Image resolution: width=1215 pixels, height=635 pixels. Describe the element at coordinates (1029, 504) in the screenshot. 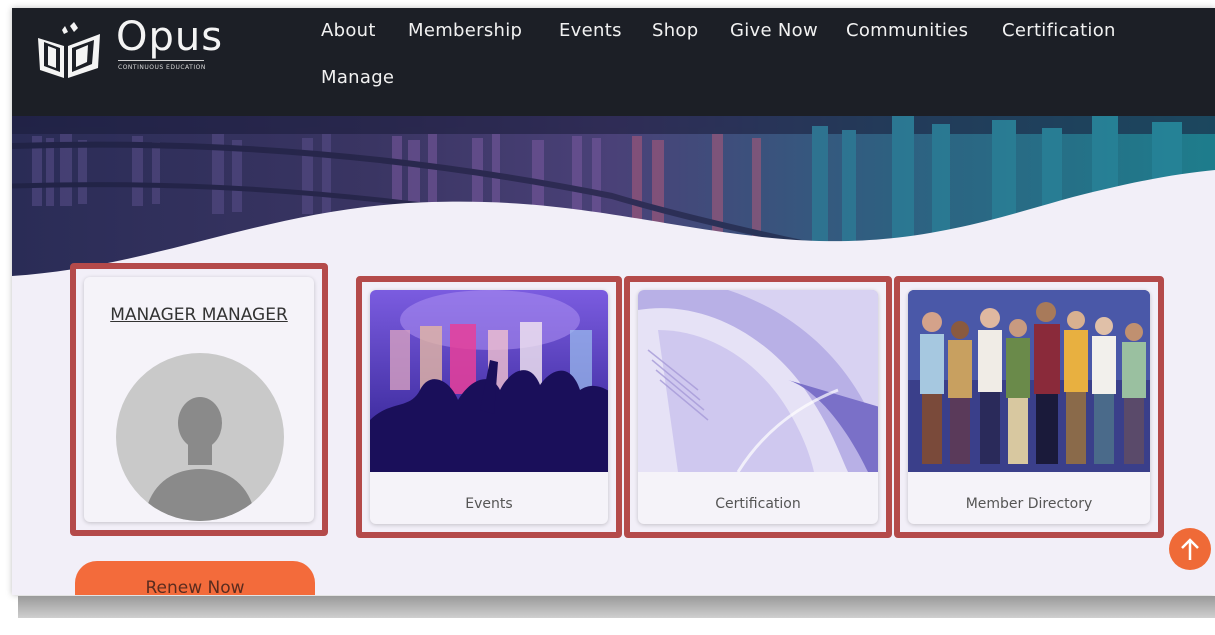

I see `member-directory-card-label: Member Directory` at that location.